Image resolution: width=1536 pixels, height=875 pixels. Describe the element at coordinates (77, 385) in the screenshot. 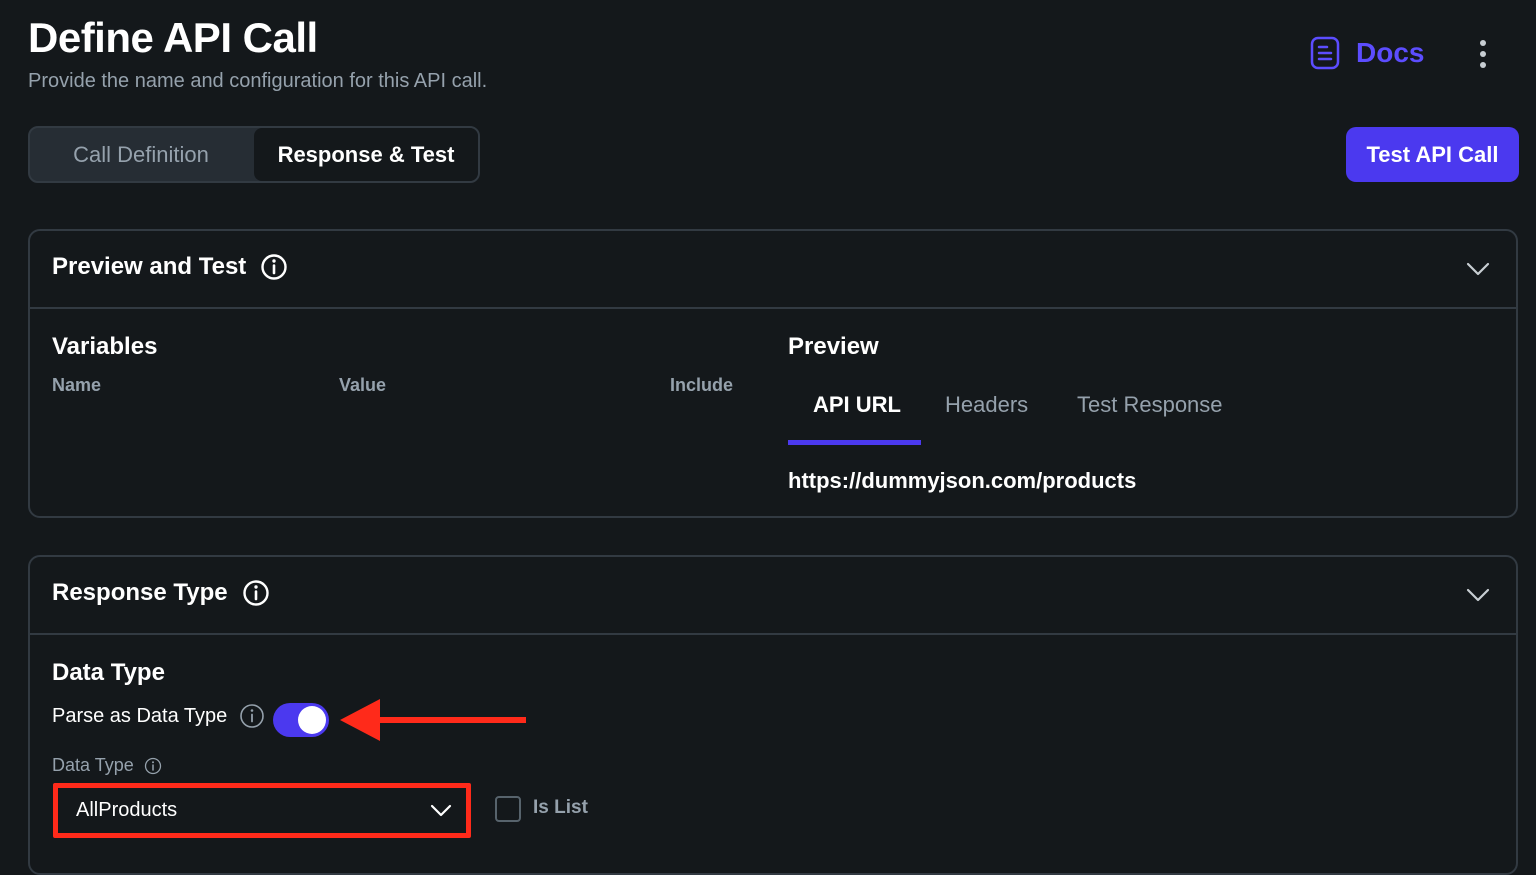

I see `column-header-name: Name` at that location.